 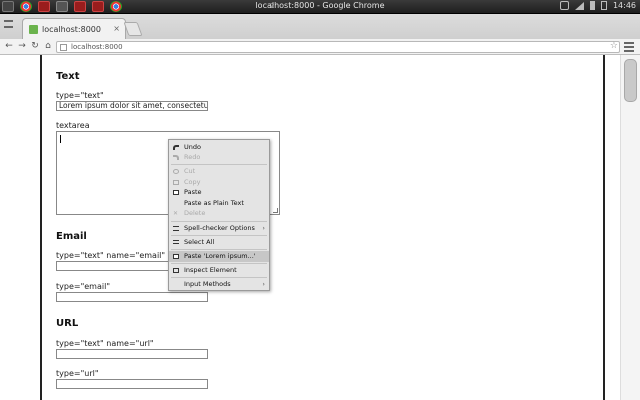 I want to click on tab-localhost: localhost:8000 ×, so click(x=74, y=28).